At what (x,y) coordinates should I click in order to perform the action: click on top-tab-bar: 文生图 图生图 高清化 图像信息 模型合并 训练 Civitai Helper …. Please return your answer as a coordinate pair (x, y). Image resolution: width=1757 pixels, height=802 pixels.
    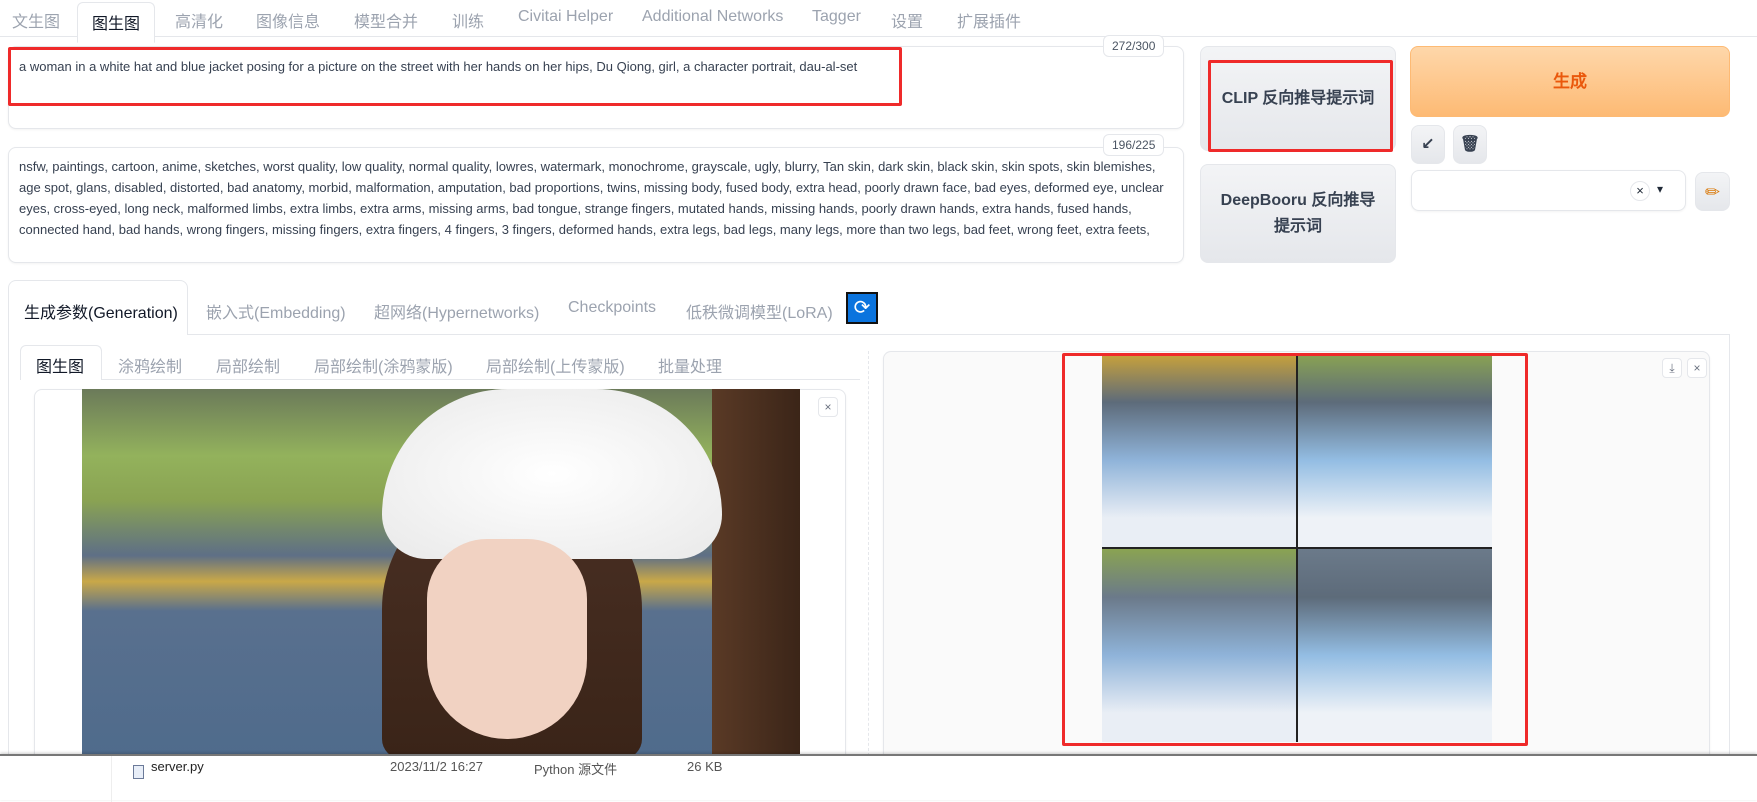
    Looking at the image, I should click on (878, 21).